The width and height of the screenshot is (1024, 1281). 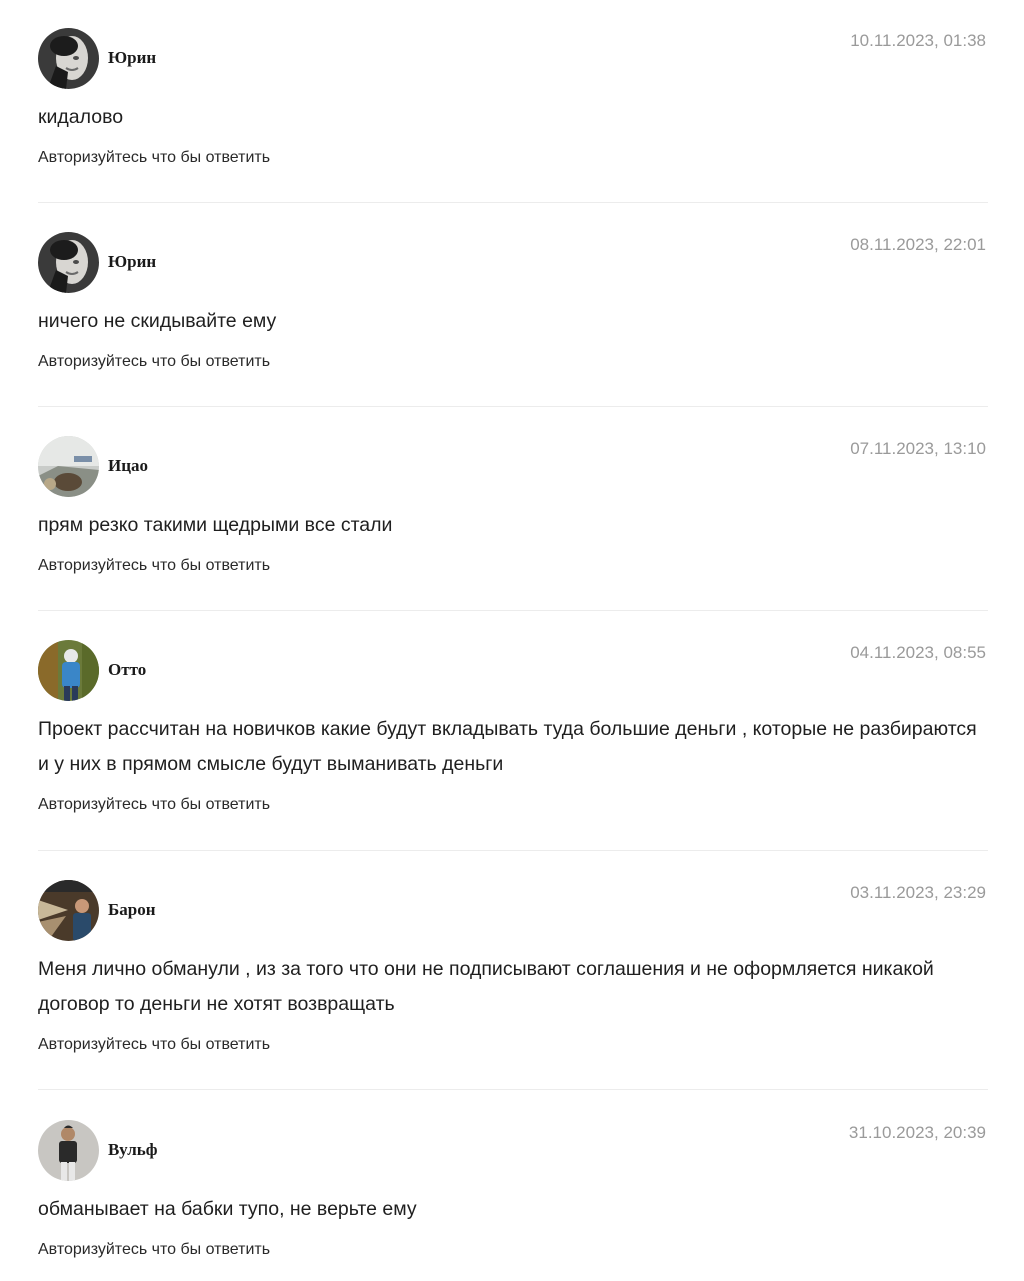 I want to click on comment-header: Юрин 10.11.2023, 01:38, so click(x=513, y=59).